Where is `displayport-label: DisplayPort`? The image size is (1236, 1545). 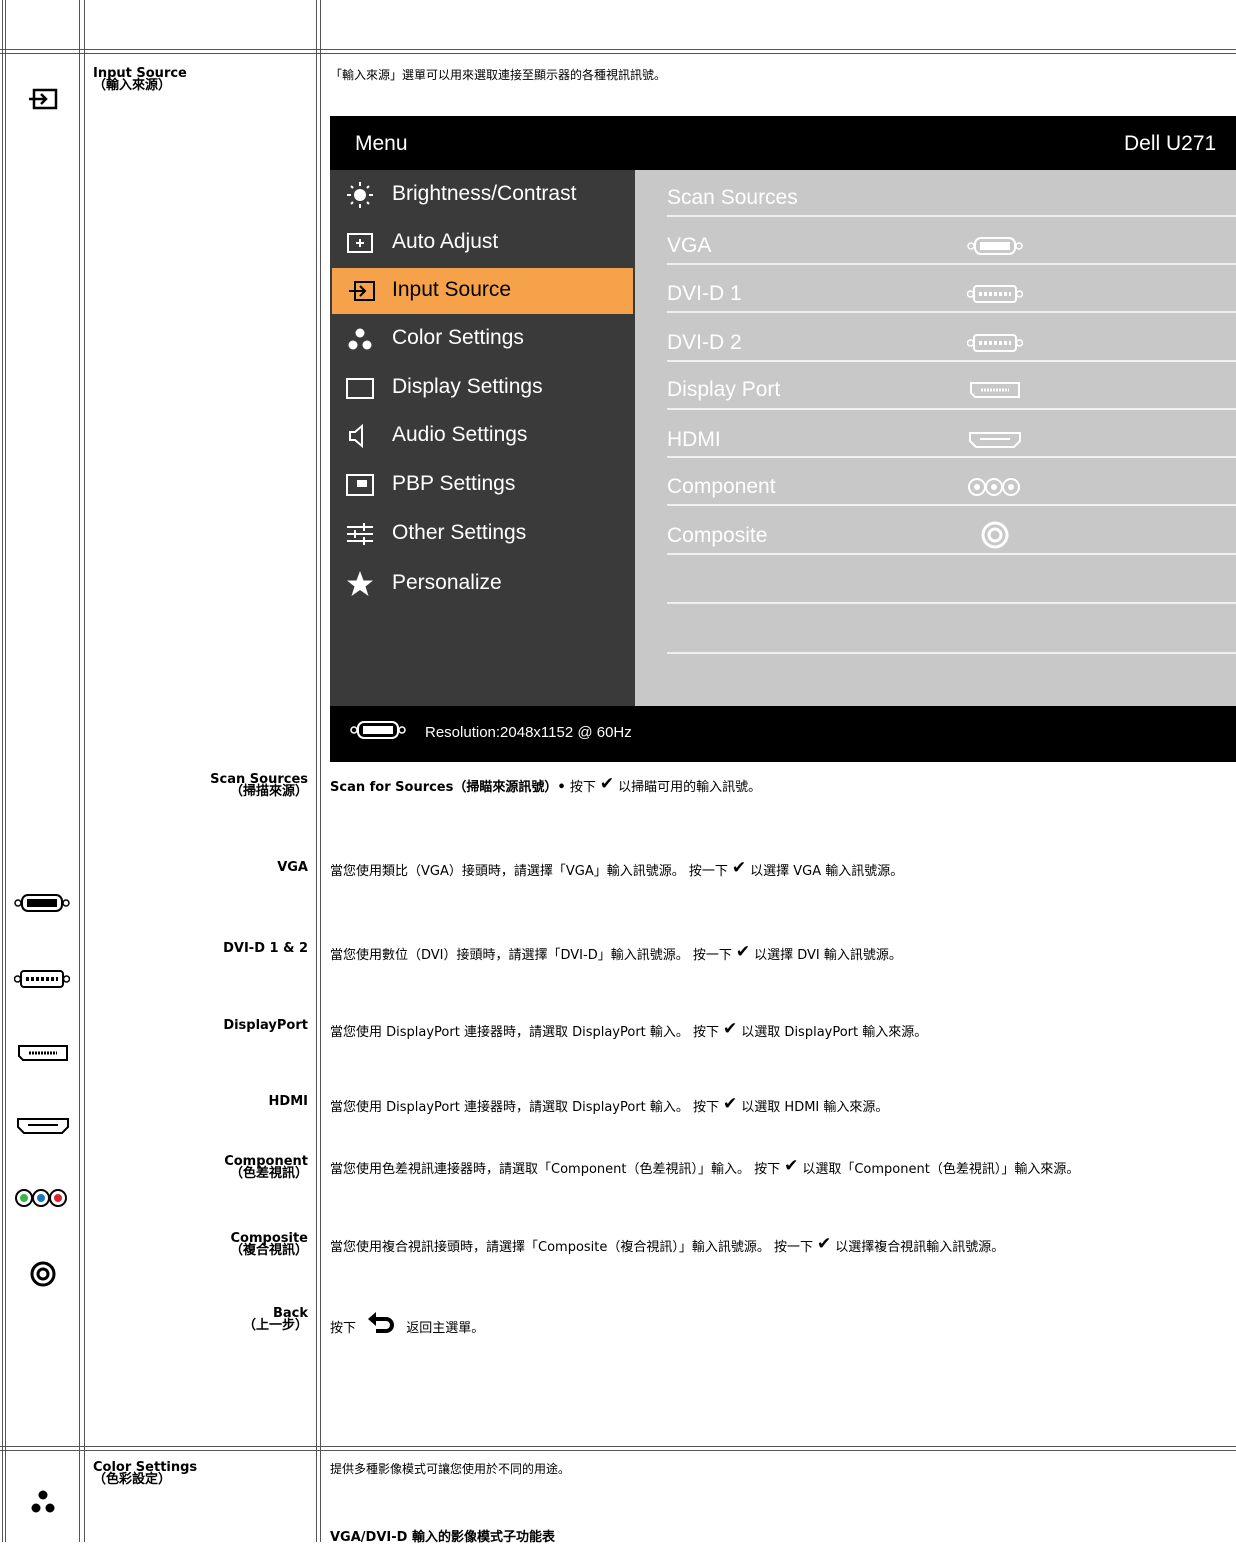
displayport-label: DisplayPort is located at coordinates (265, 1025).